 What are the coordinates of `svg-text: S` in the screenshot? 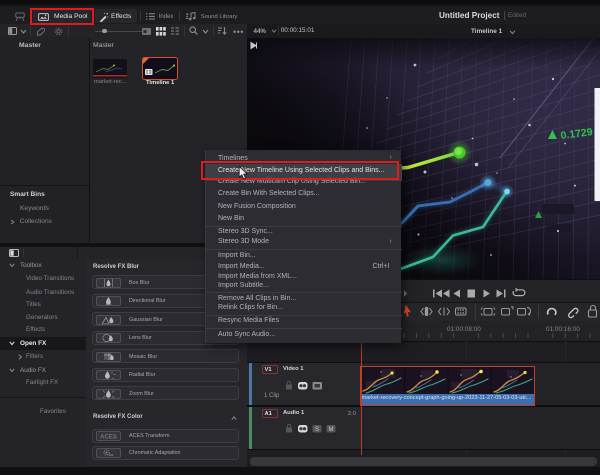 It's located at (317, 430).